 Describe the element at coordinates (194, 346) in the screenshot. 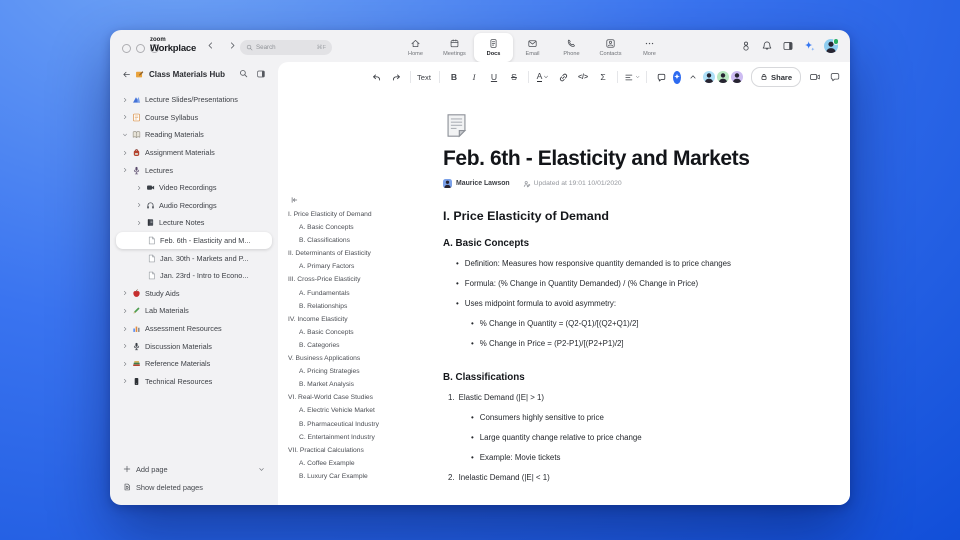

I see `sidebar-item-discussion-materials: Discussion Materials` at that location.